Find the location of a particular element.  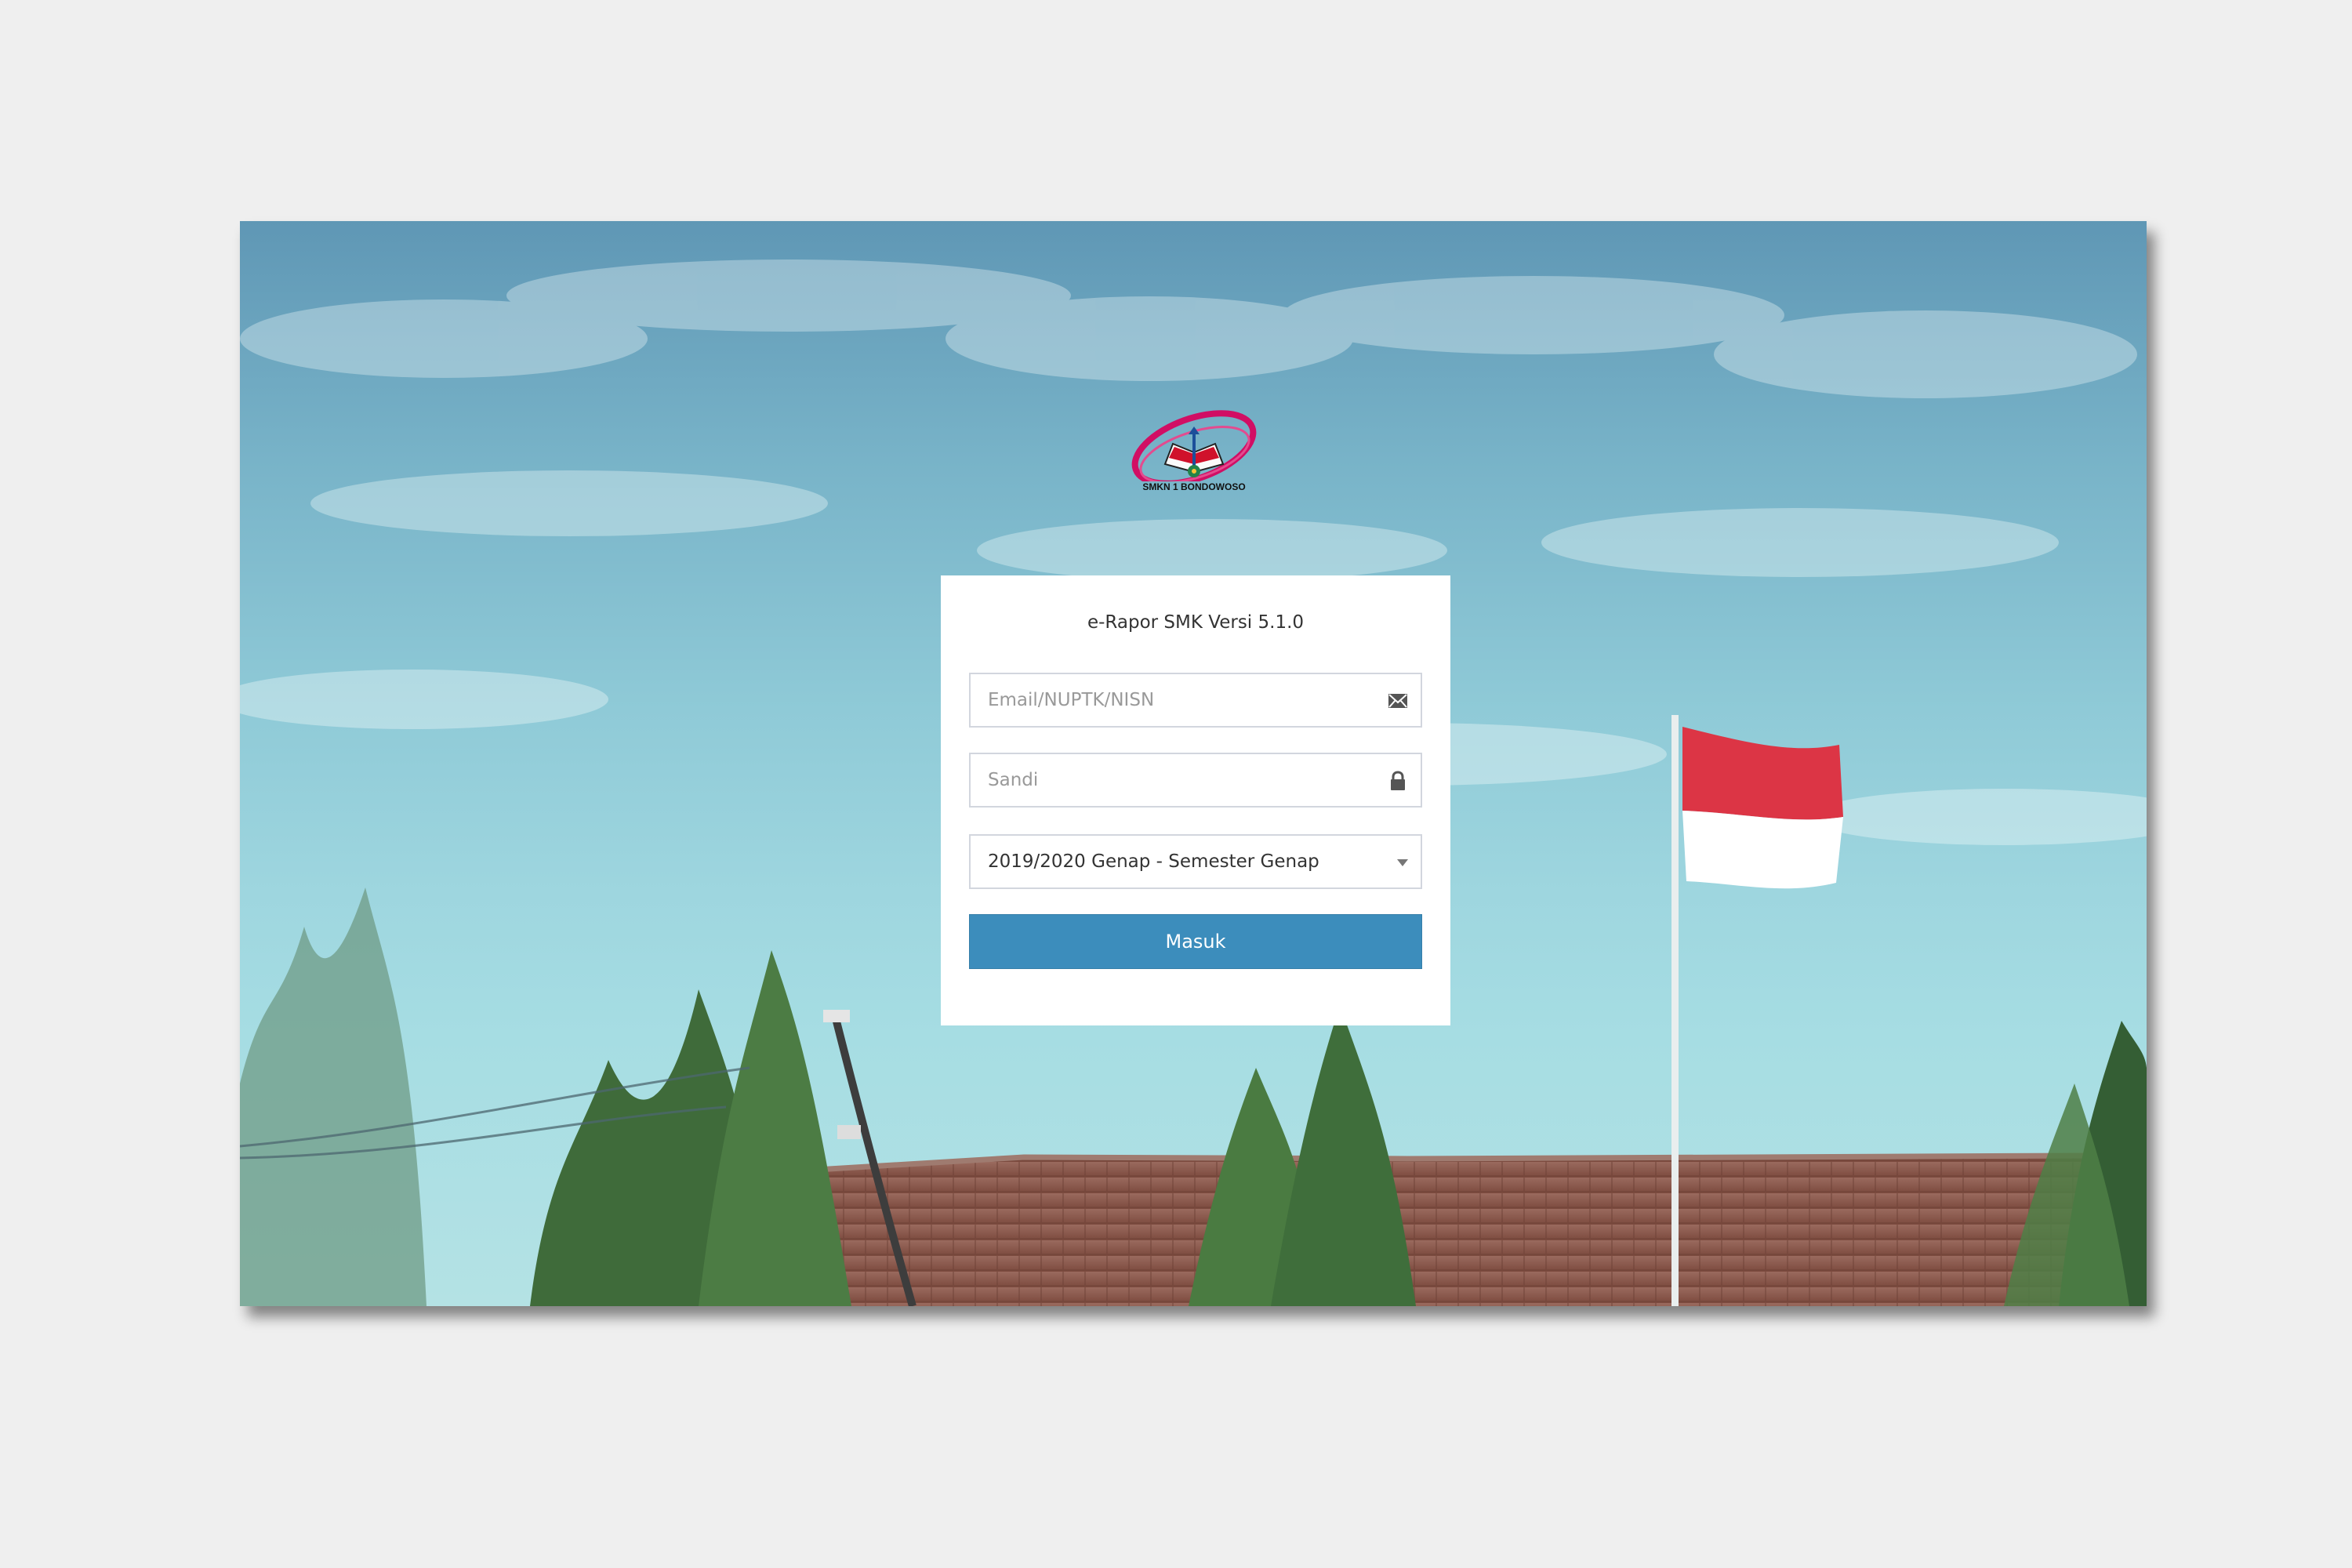

envelope-icon is located at coordinates (1397, 701).